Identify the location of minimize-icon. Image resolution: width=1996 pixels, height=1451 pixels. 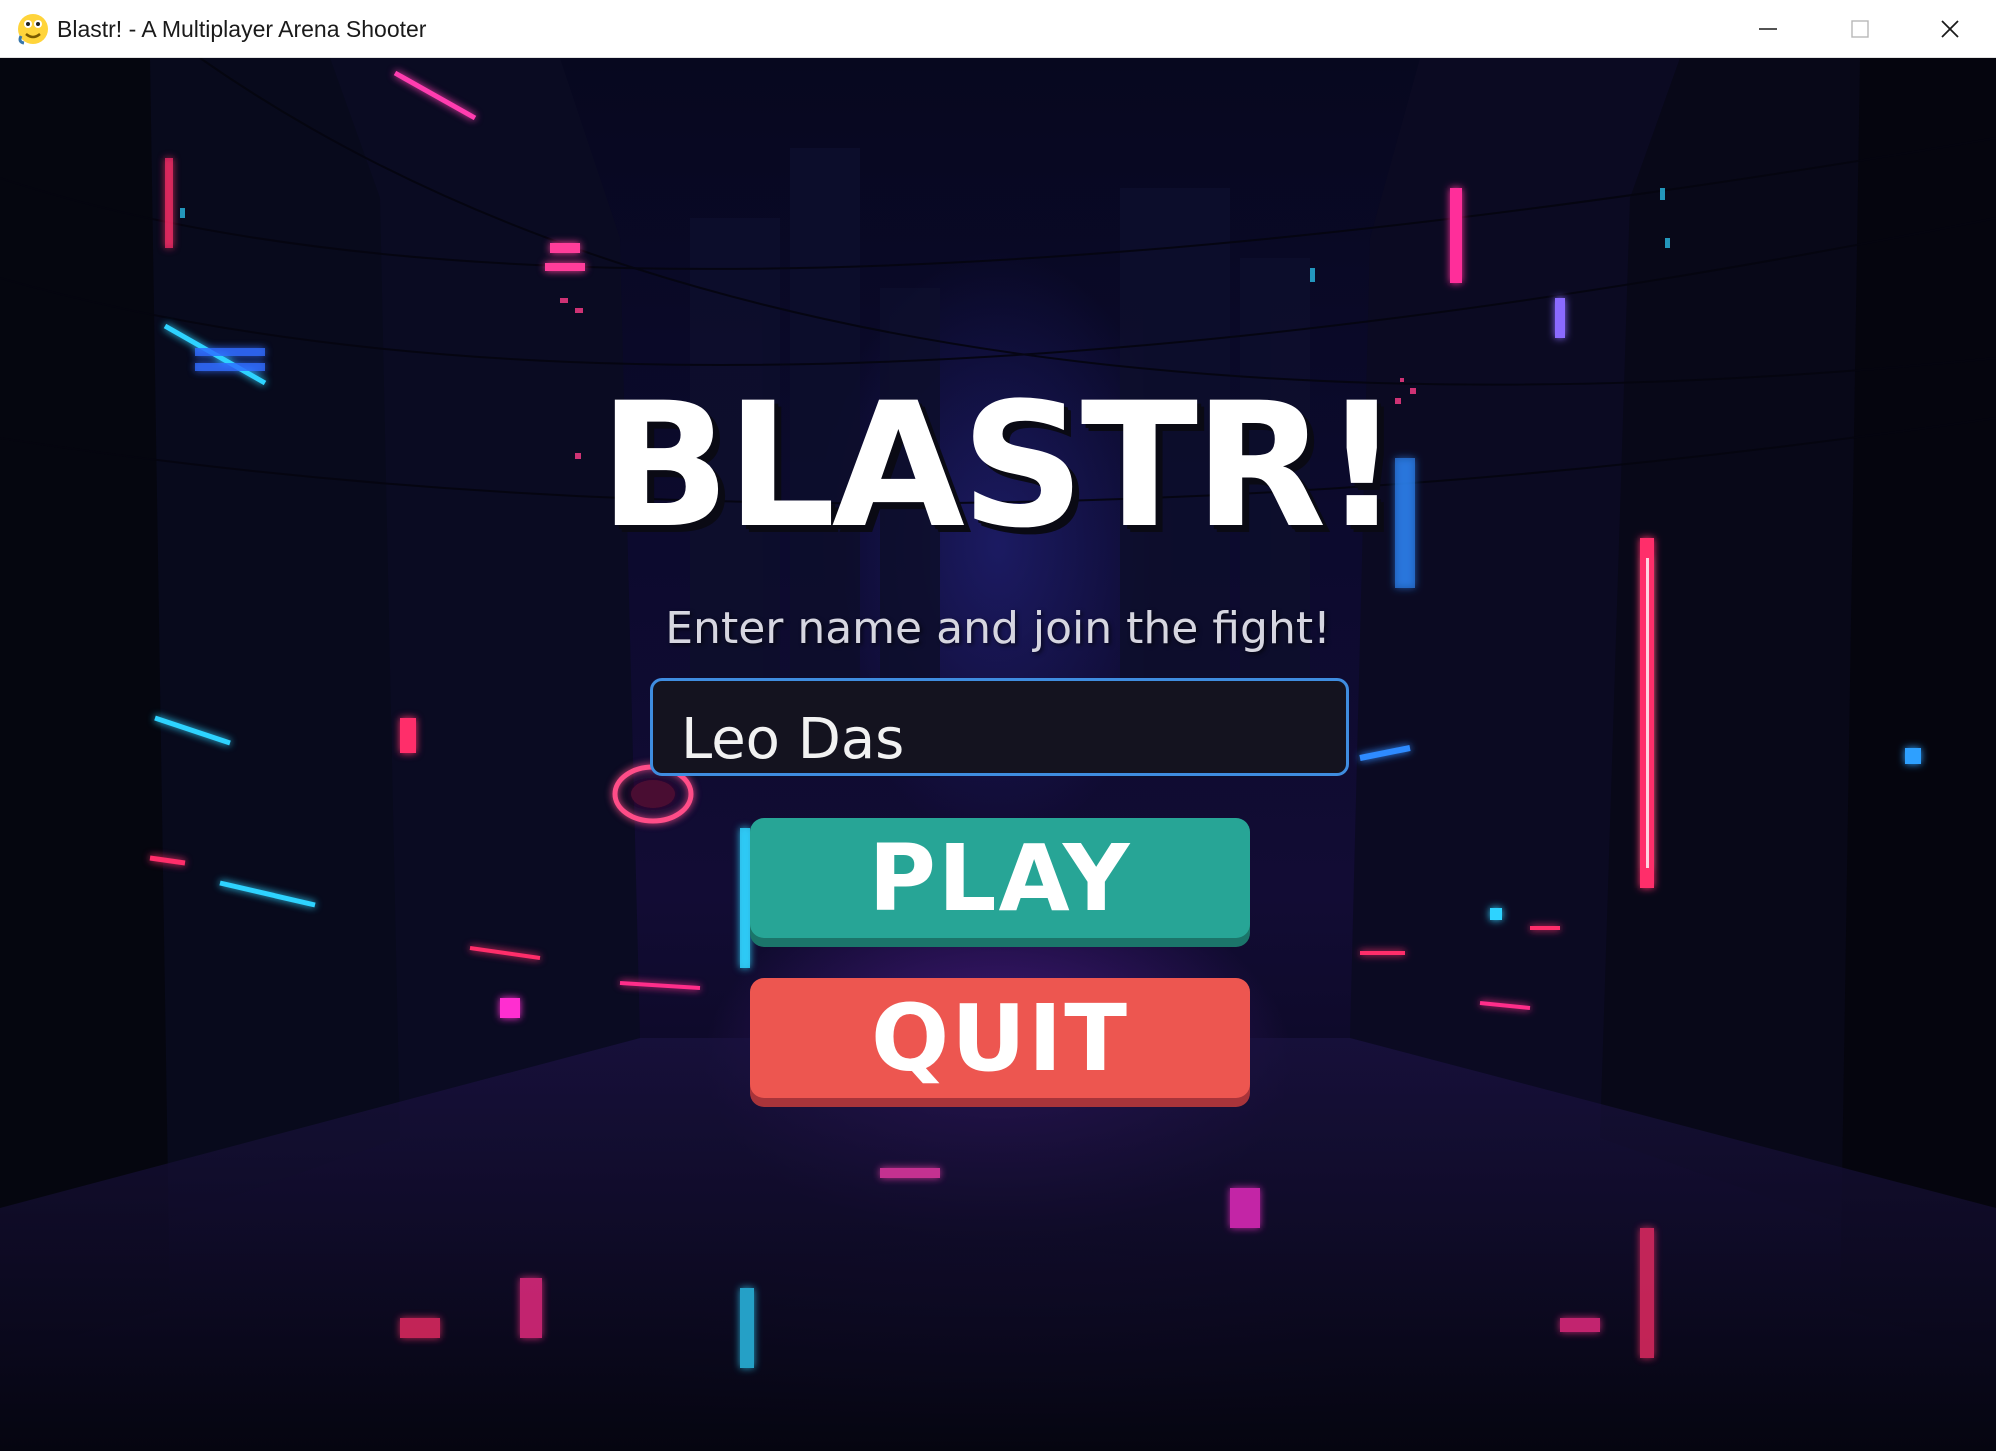
(1768, 29).